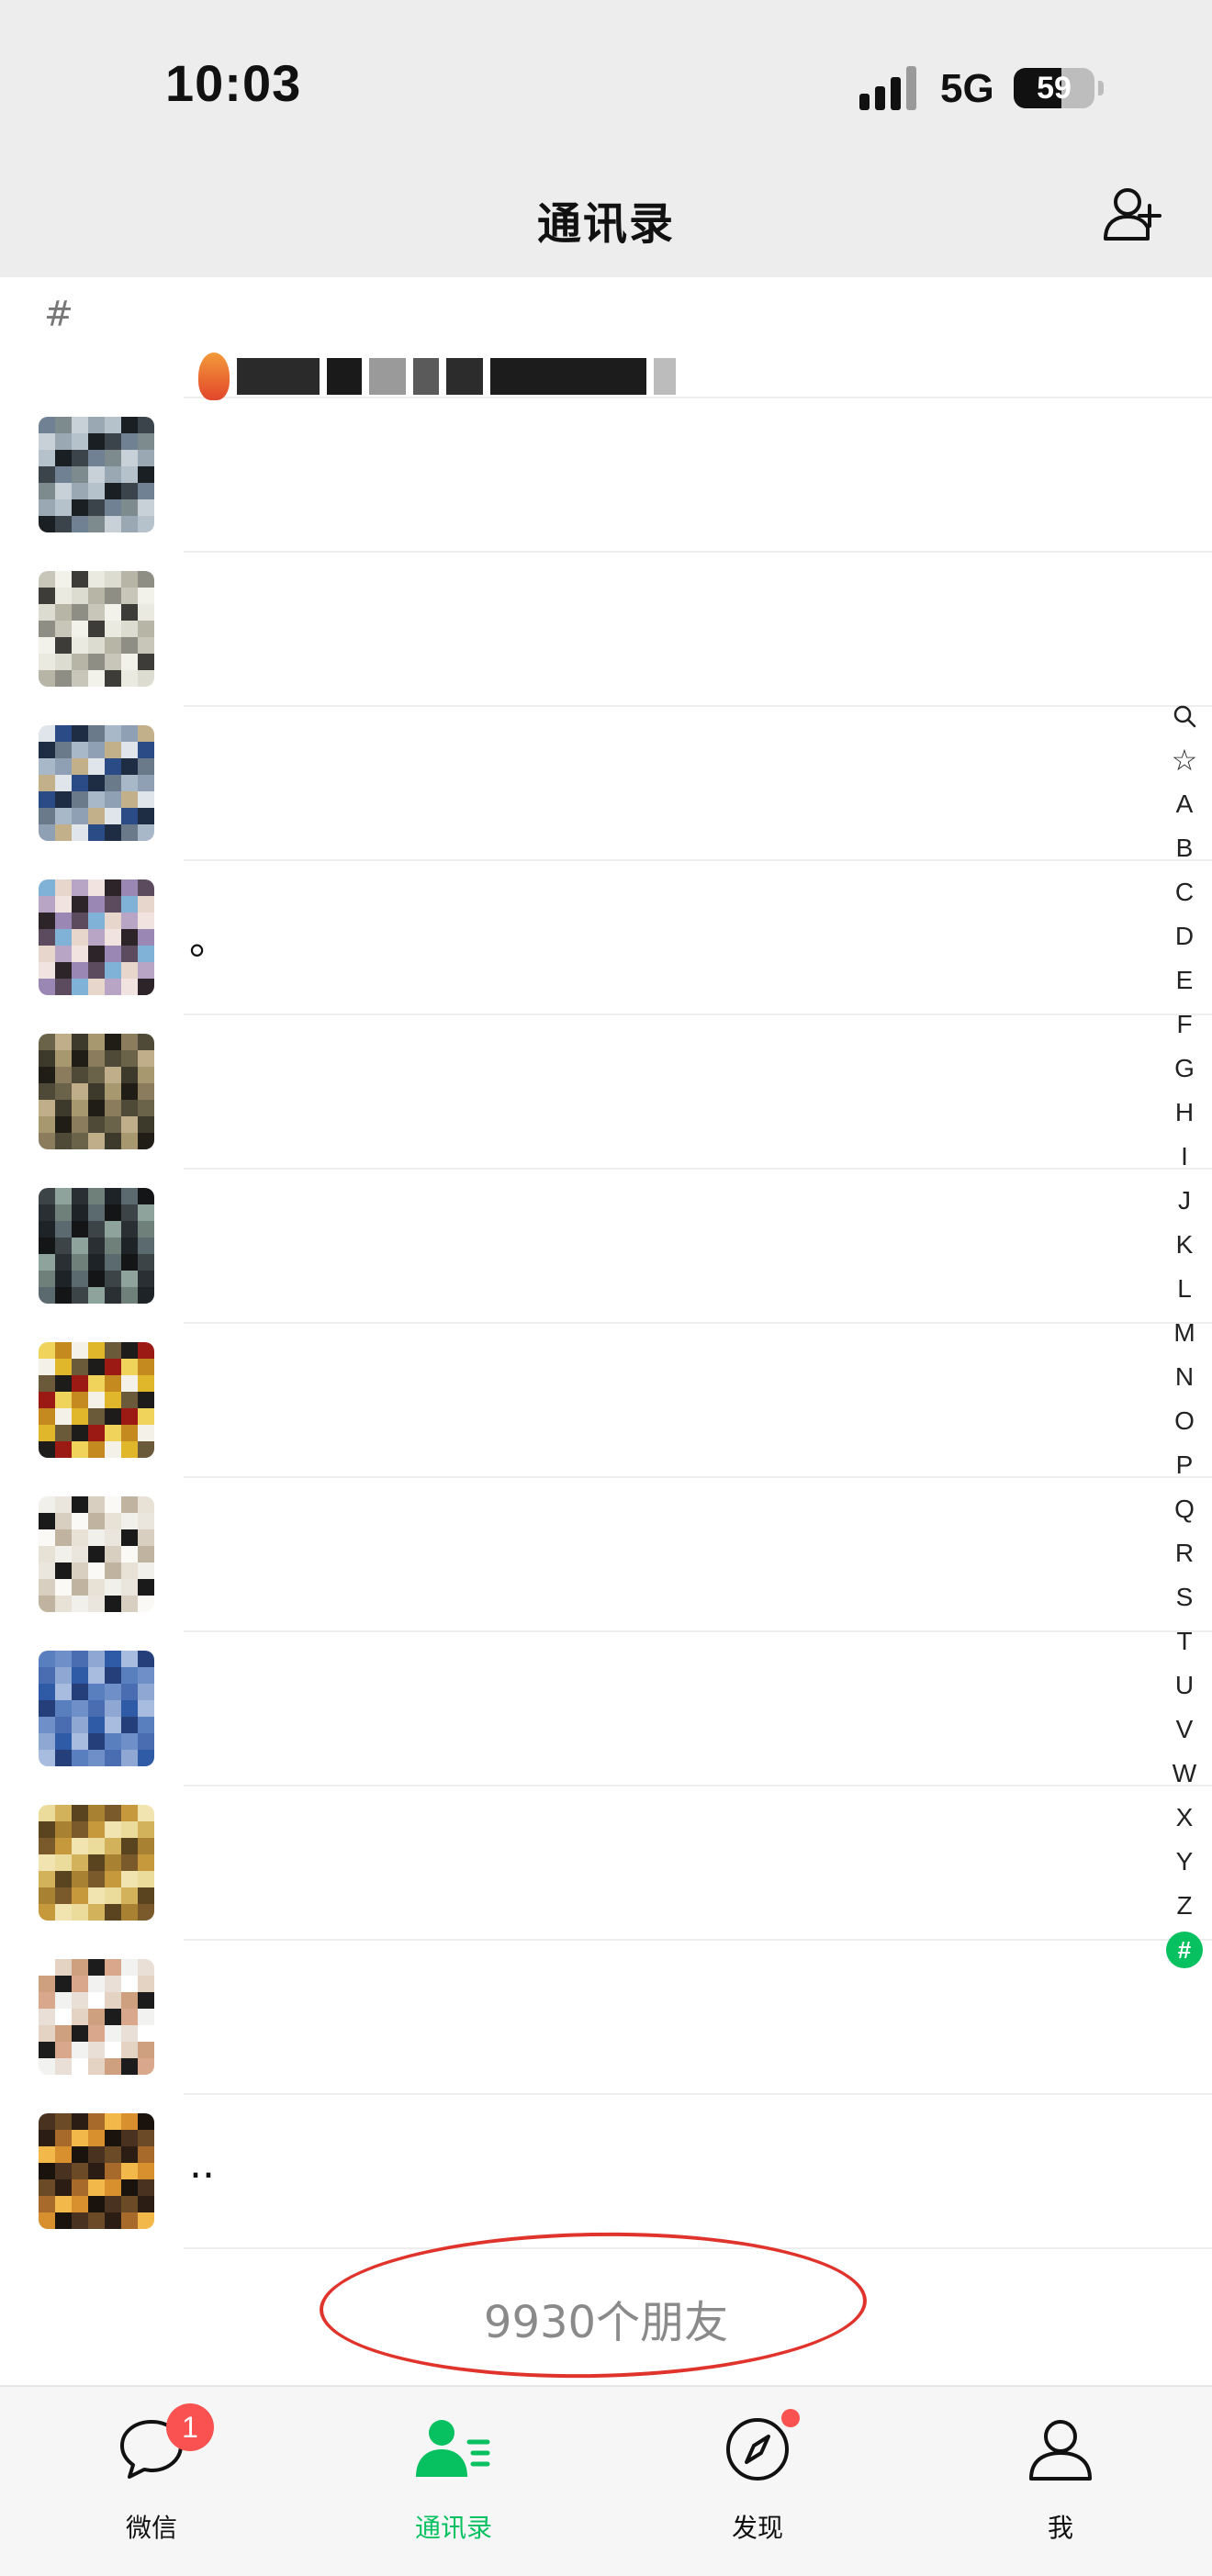  What do you see at coordinates (1185, 1113) in the screenshot?
I see `index-letter: H` at bounding box center [1185, 1113].